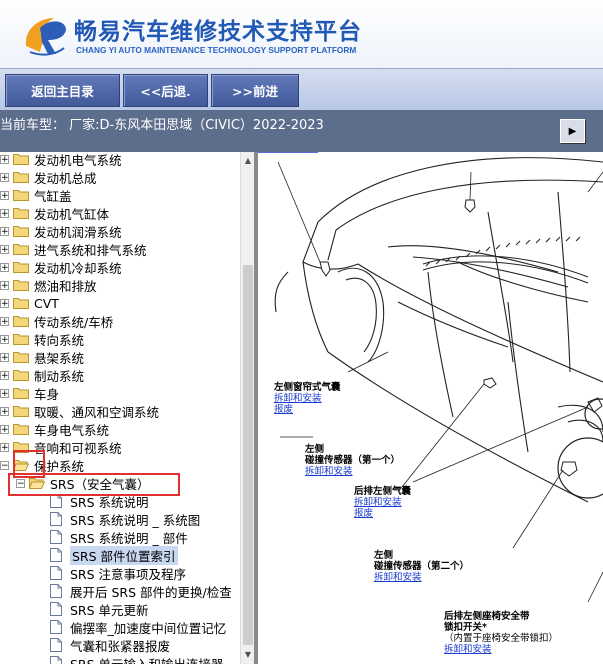 The width and height of the screenshot is (603, 664). What do you see at coordinates (36, 195) in the screenshot?
I see `tree-item-category: + 气缸盖` at bounding box center [36, 195].